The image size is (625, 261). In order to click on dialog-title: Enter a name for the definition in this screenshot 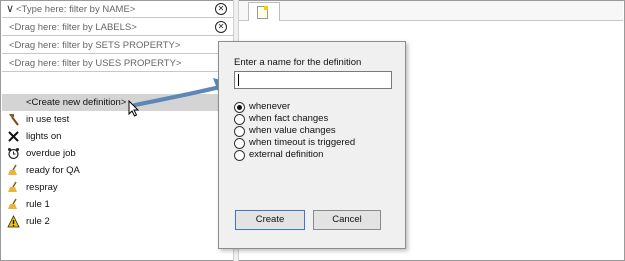, I will do `click(298, 62)`.